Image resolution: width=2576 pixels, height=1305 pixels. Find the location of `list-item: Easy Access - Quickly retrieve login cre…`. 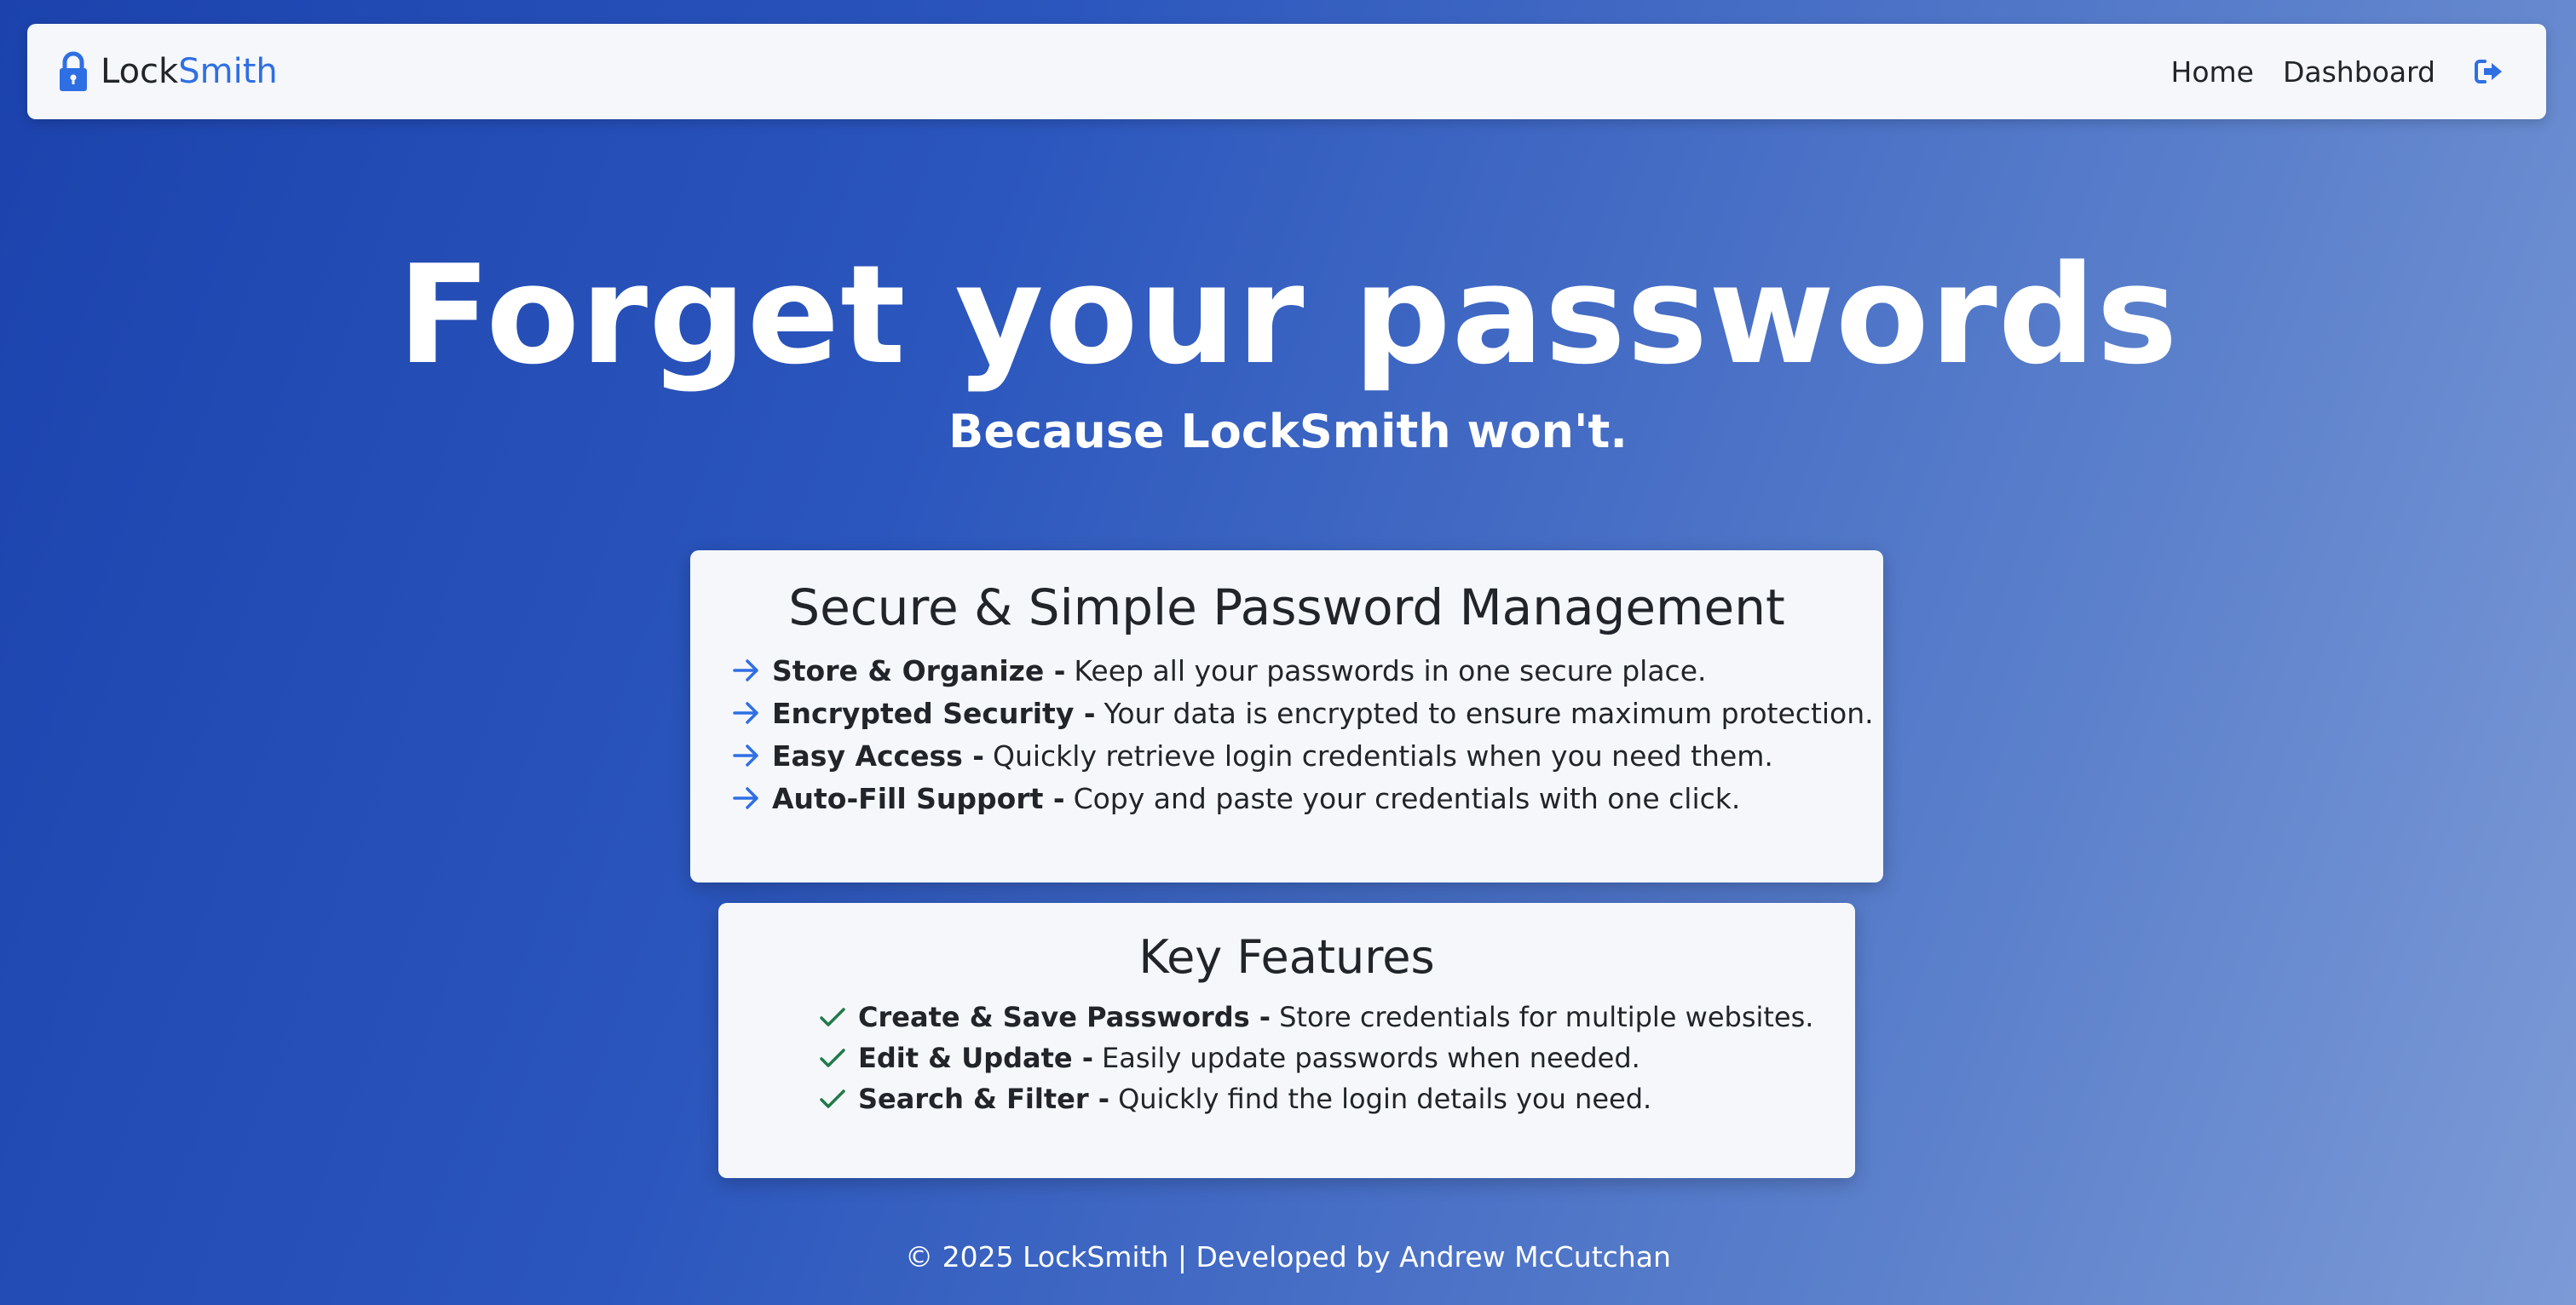

list-item: Easy Access - Quickly retrieve login cre… is located at coordinates (1308, 755).